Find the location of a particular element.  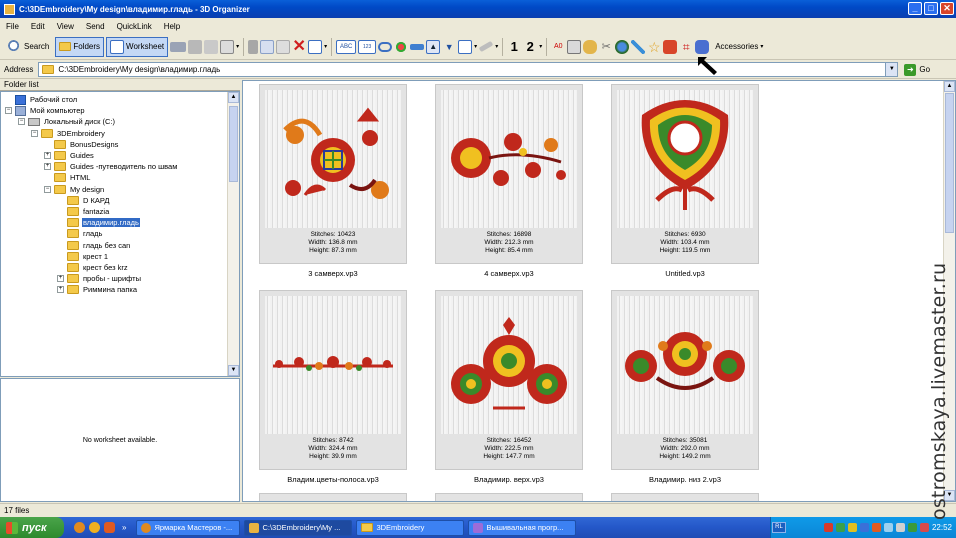

paste-icon is located at coordinates (283, 46).